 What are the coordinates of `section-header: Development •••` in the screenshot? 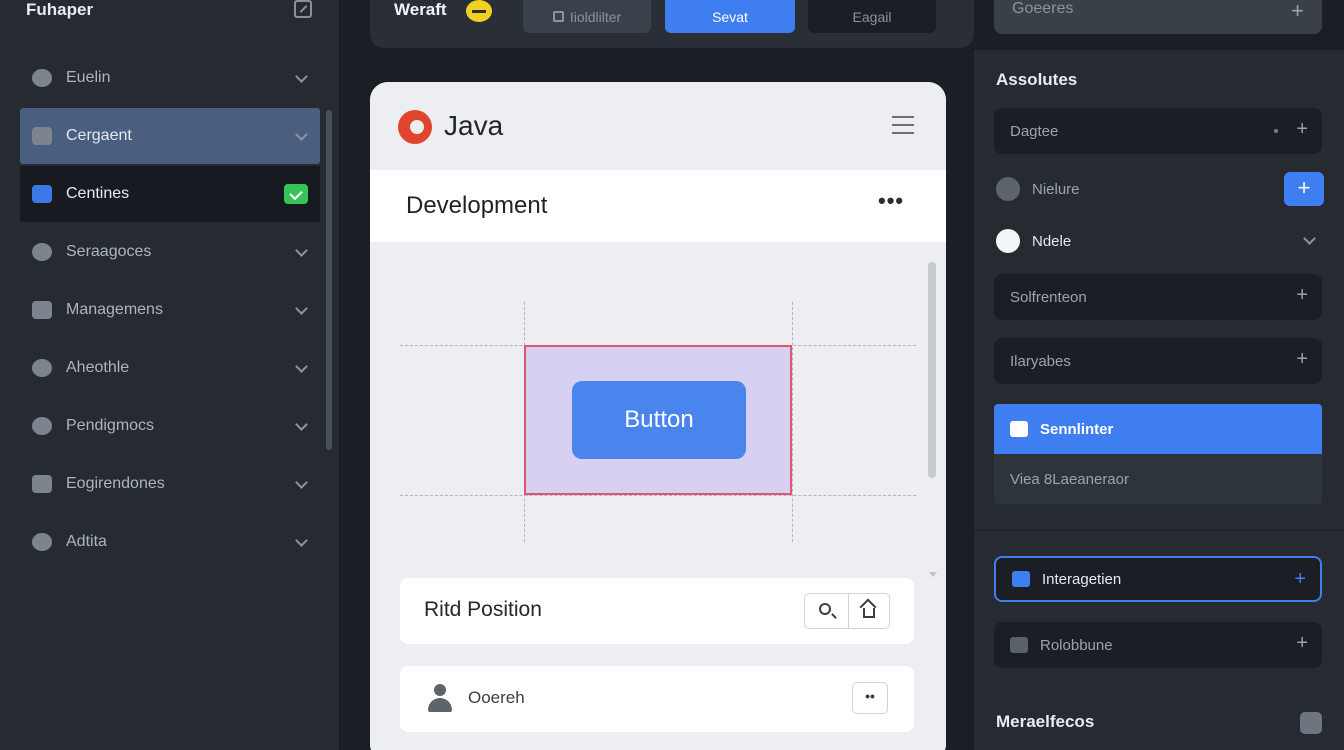 It's located at (658, 206).